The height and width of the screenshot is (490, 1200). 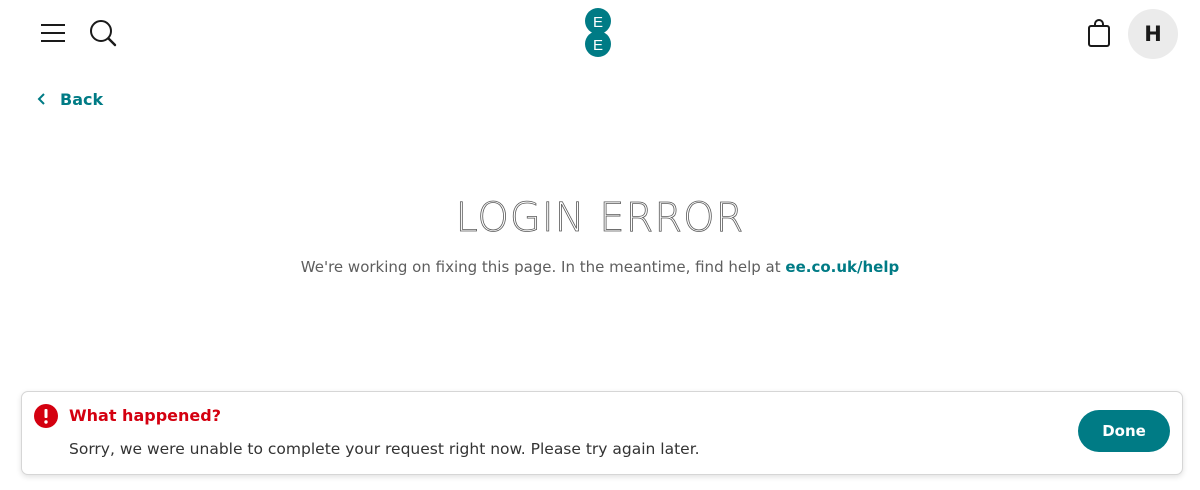 I want to click on chevron-left-icon, so click(x=41, y=99).